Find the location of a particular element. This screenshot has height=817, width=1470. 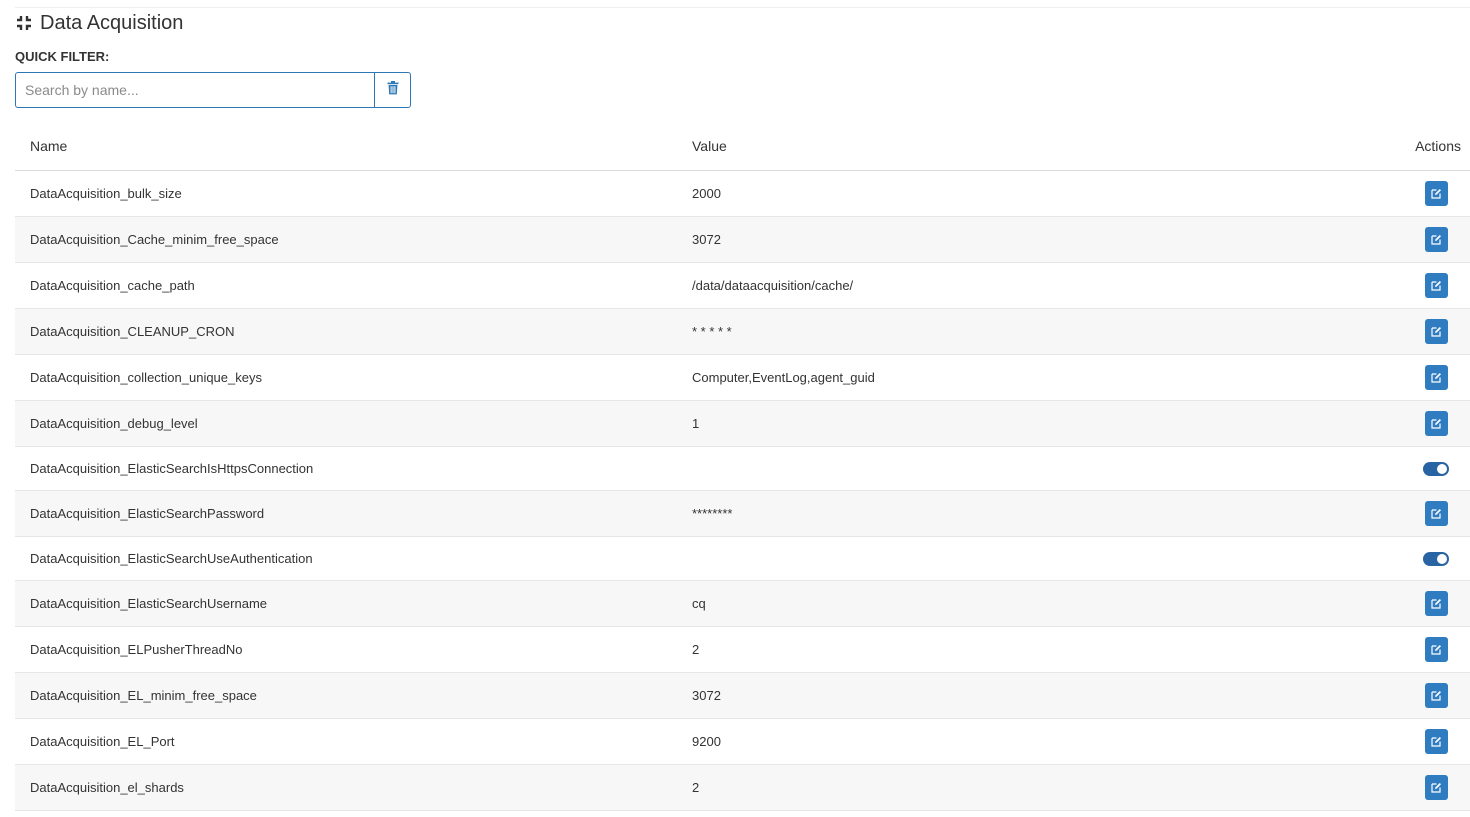

search-input is located at coordinates (190, 90).